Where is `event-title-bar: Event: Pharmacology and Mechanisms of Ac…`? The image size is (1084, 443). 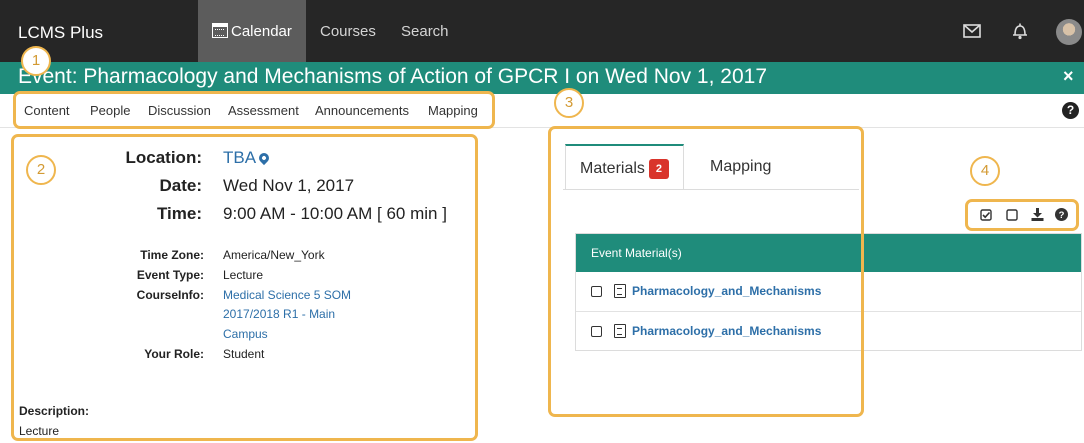
event-title-bar: Event: Pharmacology and Mechanisms of Ac… is located at coordinates (542, 78).